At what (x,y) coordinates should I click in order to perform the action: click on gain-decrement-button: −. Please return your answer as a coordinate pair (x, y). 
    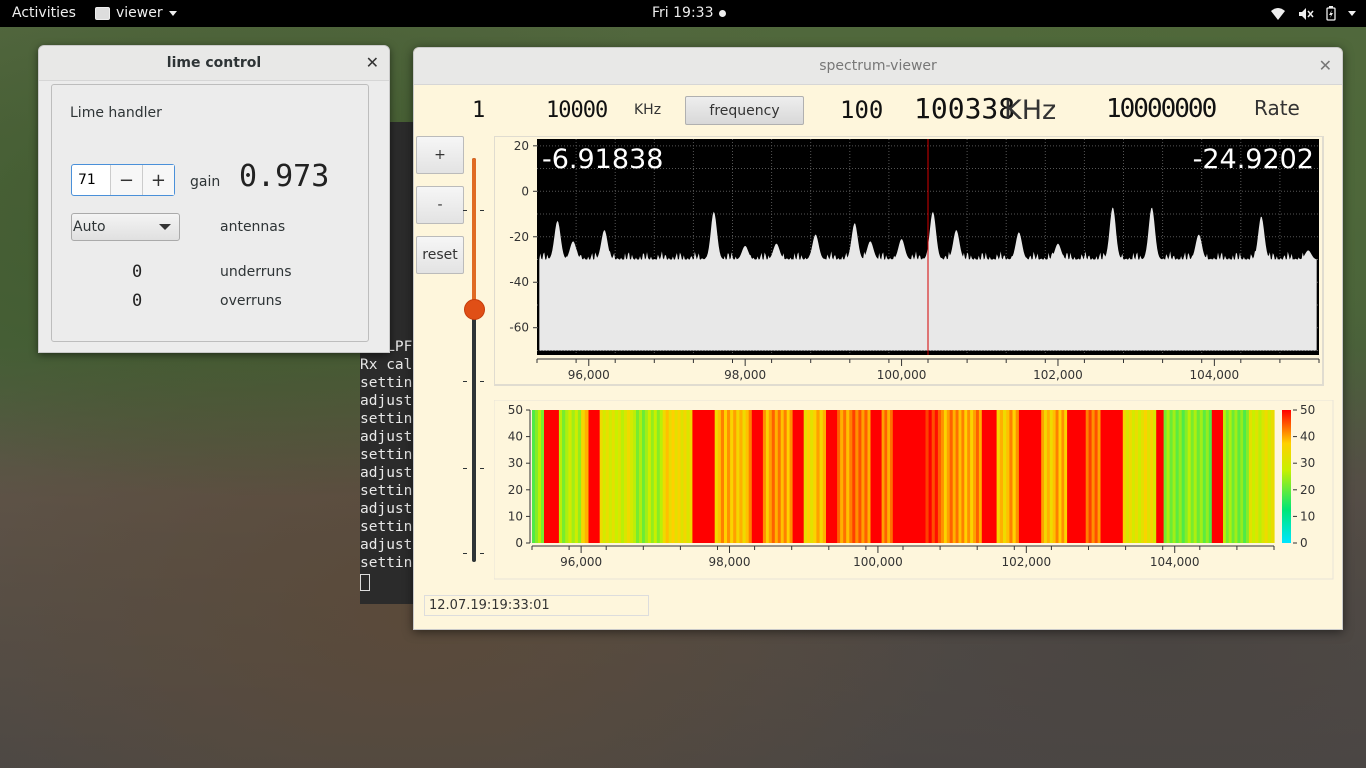
    Looking at the image, I should click on (125, 180).